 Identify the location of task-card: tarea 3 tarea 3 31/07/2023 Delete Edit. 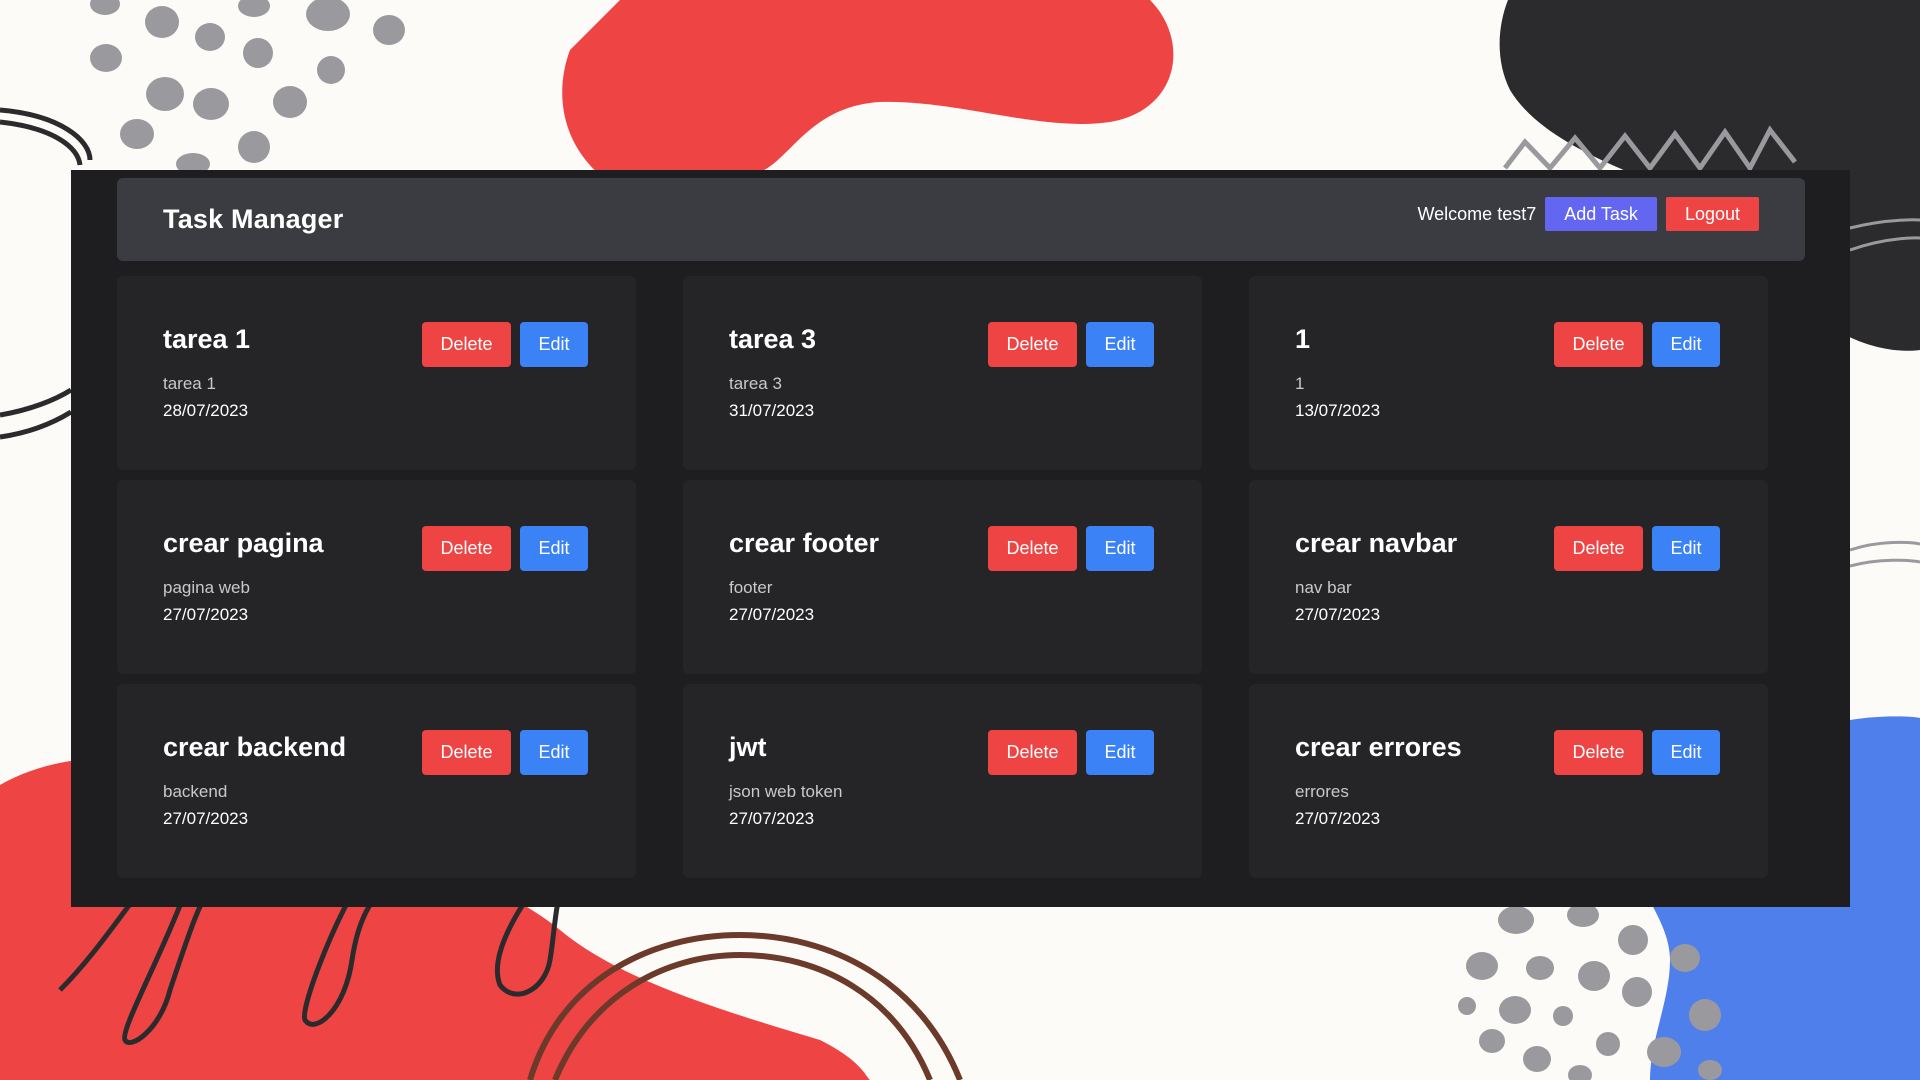
(942, 373).